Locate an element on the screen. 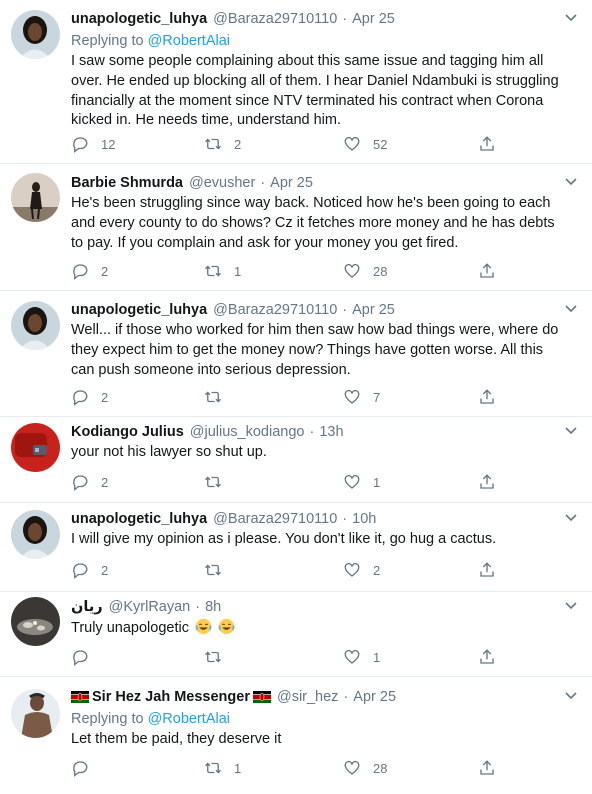  timestamp: 8h is located at coordinates (213, 607).